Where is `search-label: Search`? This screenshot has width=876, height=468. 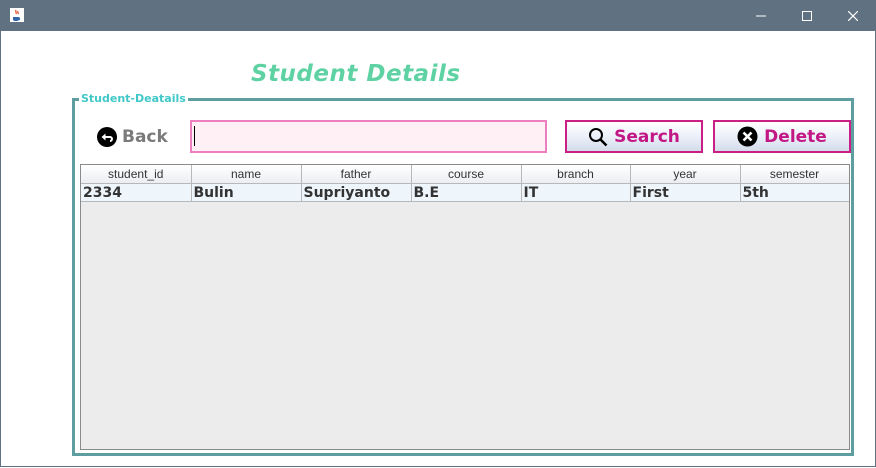 search-label: Search is located at coordinates (647, 136).